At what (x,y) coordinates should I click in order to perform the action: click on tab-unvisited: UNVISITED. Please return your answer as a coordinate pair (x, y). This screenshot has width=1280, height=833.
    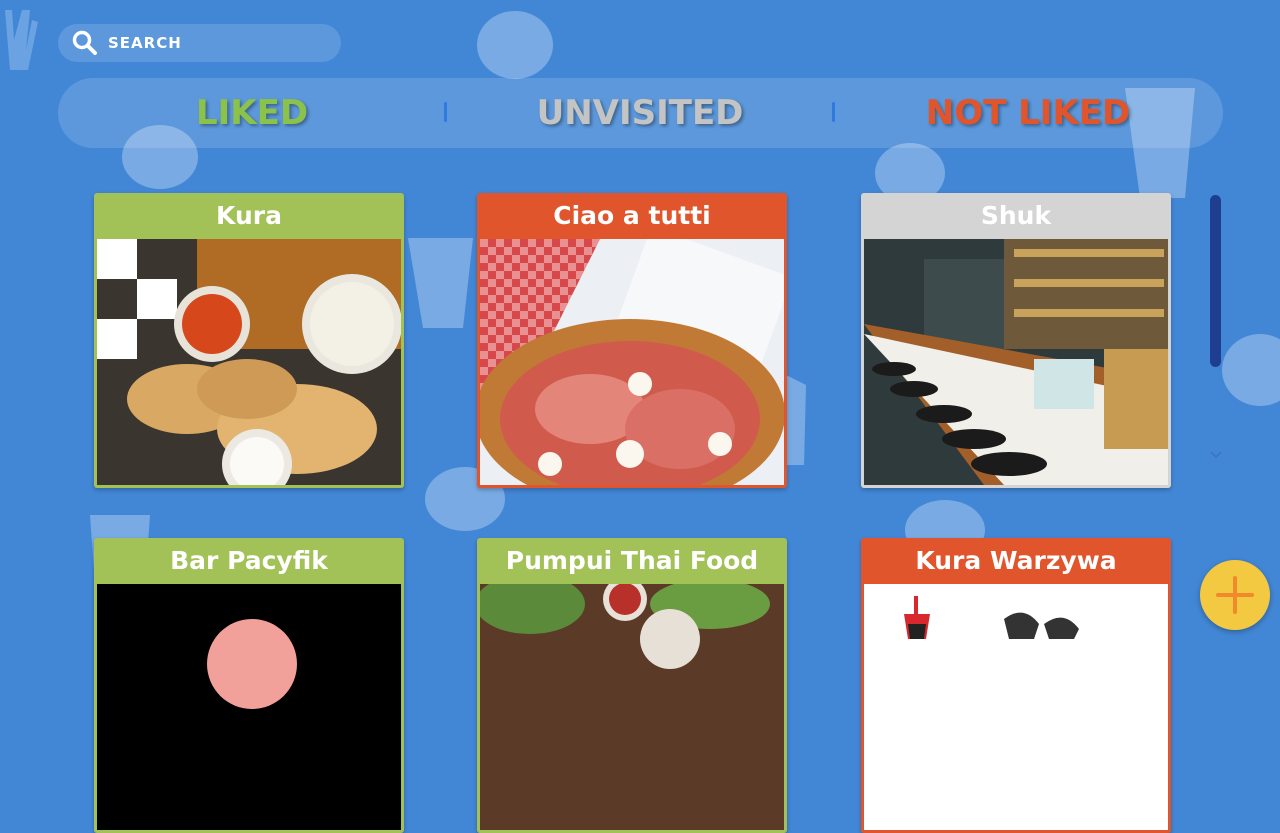
    Looking at the image, I should click on (640, 113).